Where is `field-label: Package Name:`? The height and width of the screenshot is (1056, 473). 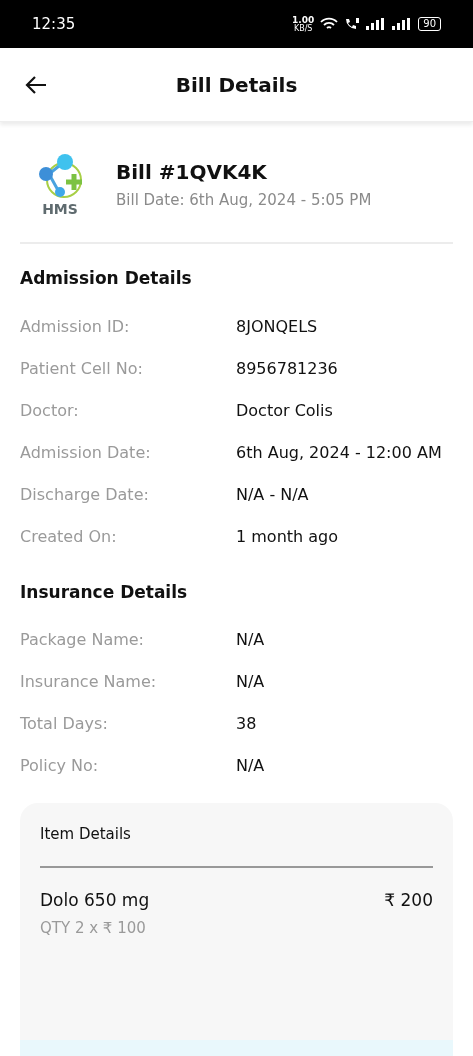 field-label: Package Name: is located at coordinates (82, 640).